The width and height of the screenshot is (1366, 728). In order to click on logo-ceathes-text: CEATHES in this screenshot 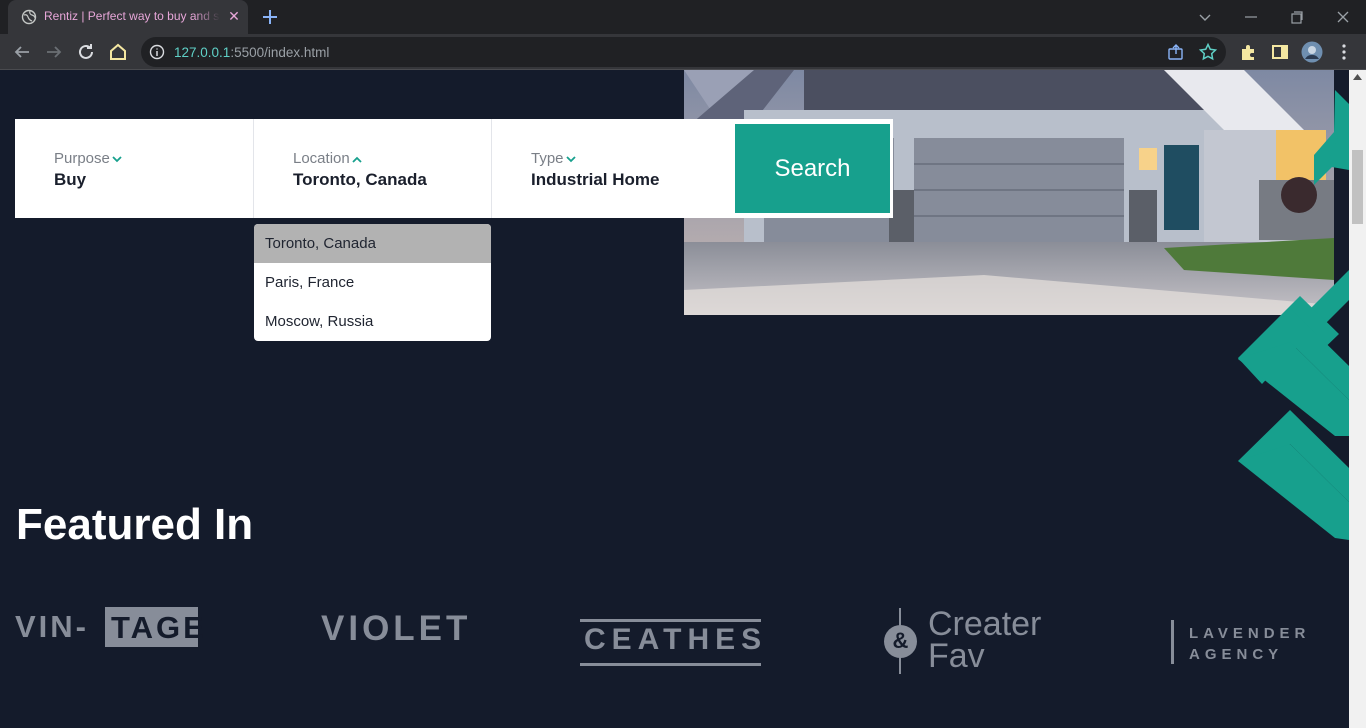, I will do `click(676, 639)`.